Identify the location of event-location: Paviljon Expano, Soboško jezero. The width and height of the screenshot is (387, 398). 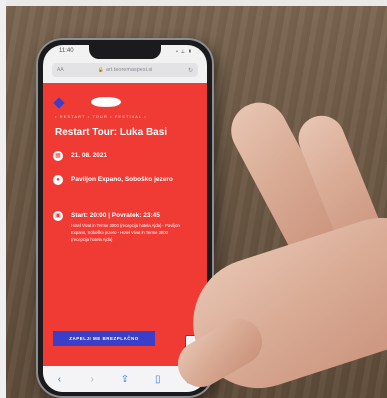
(122, 179).